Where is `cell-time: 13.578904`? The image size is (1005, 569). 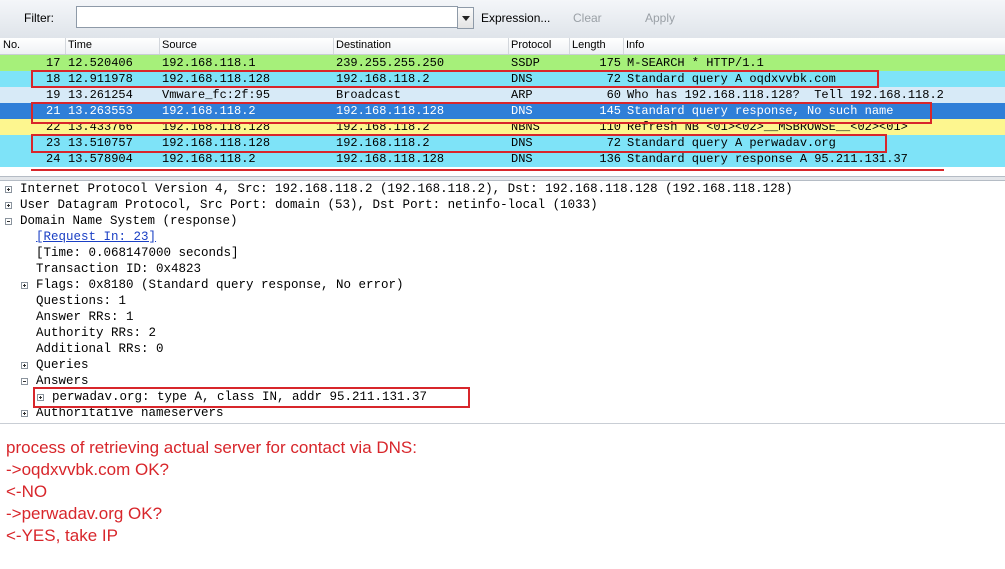
cell-time: 13.578904 is located at coordinates (100, 159).